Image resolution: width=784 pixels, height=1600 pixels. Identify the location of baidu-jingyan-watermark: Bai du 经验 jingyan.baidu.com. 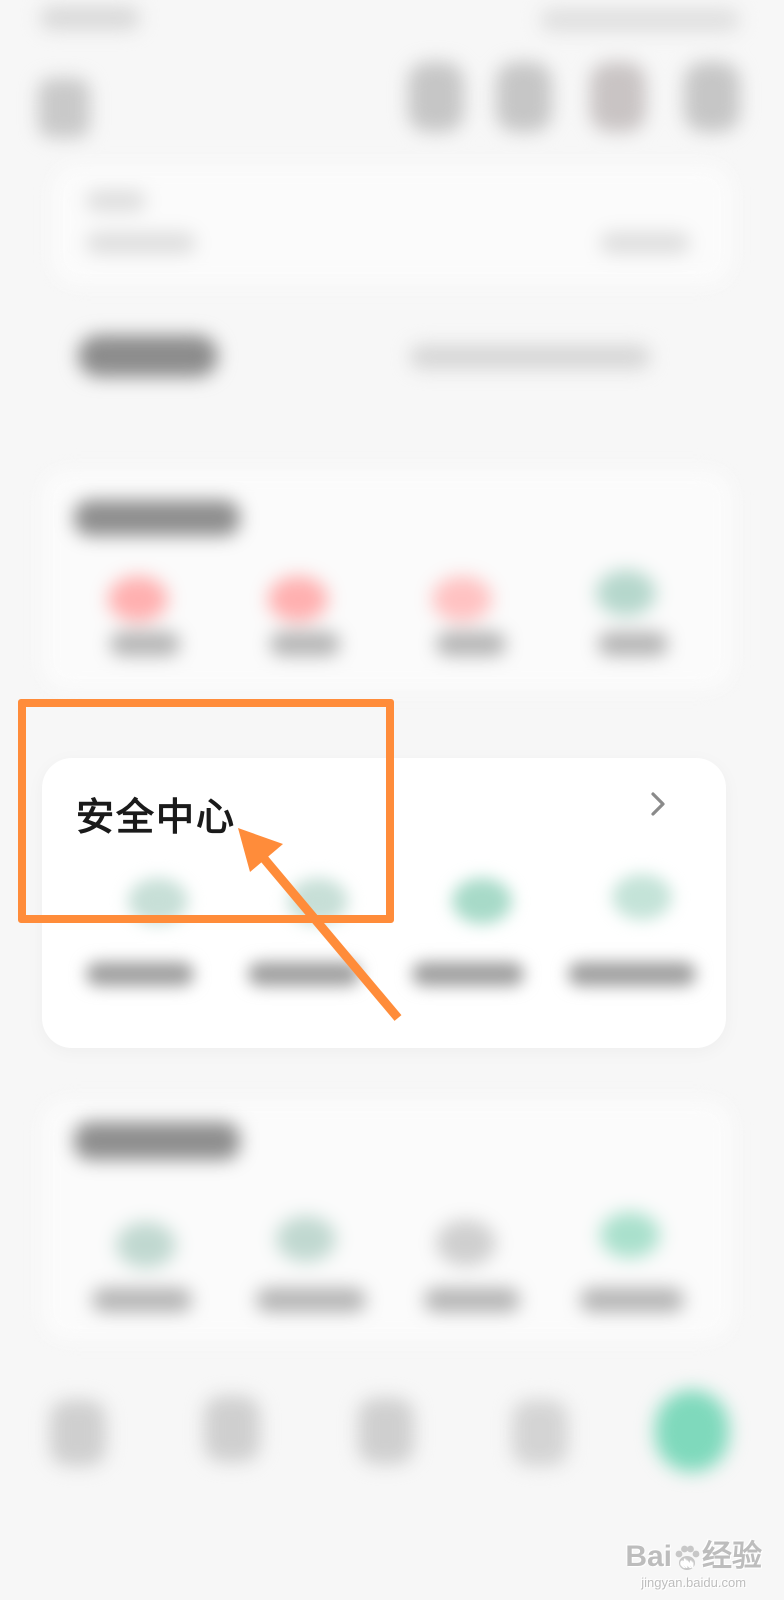
(693, 1560).